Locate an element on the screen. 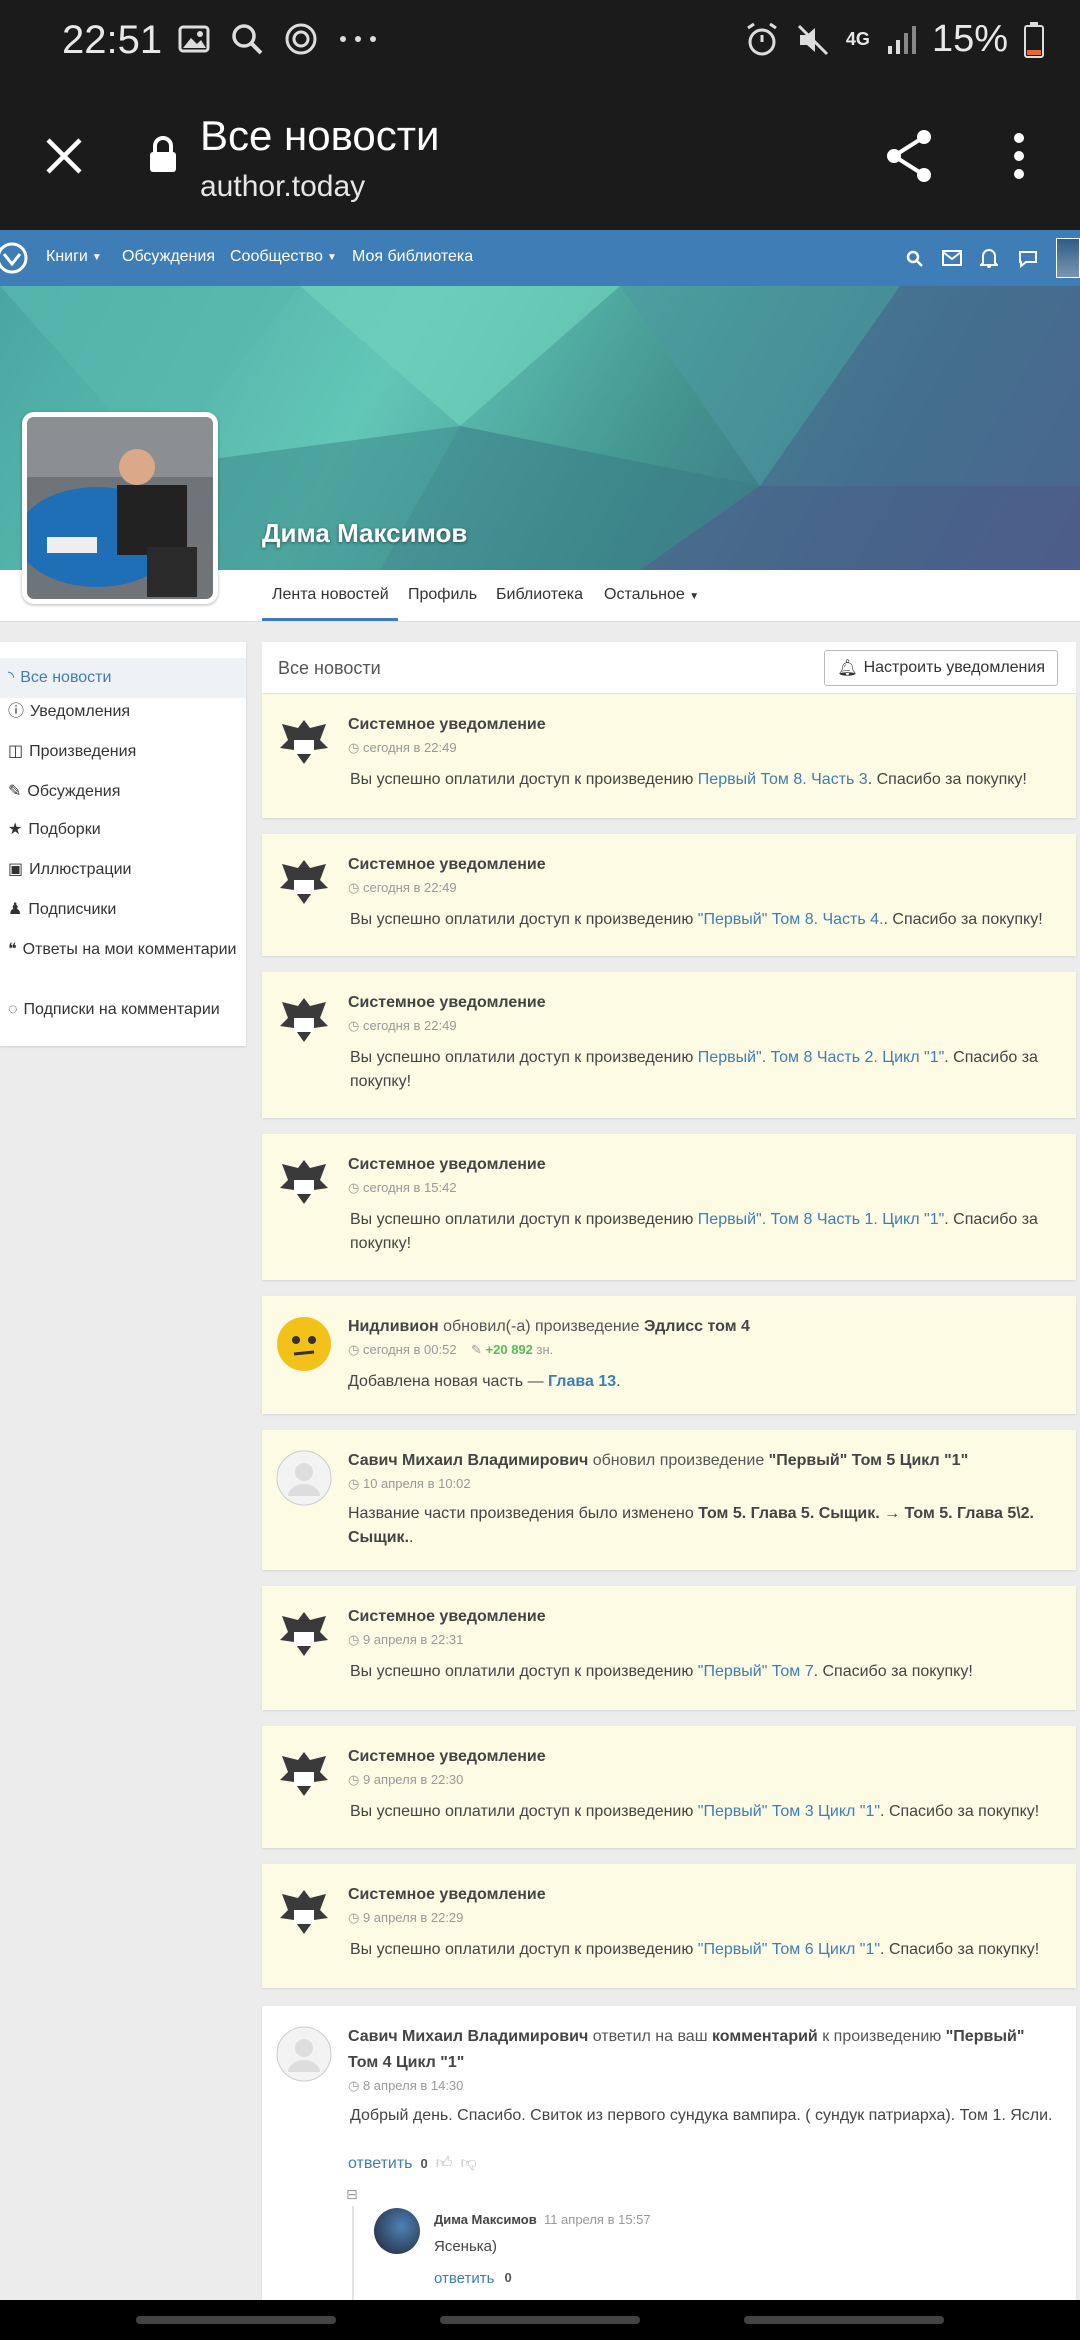  clock-icon: ◷ is located at coordinates (354, 1349).